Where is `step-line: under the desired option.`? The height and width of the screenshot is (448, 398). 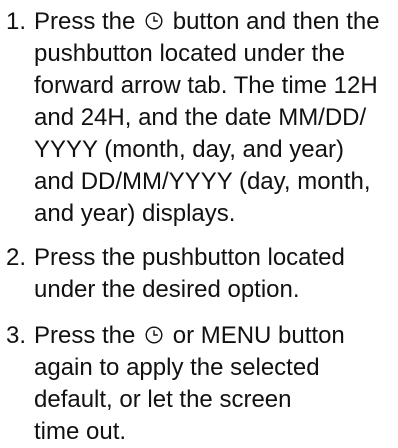 step-line: under the desired option. is located at coordinates (167, 289).